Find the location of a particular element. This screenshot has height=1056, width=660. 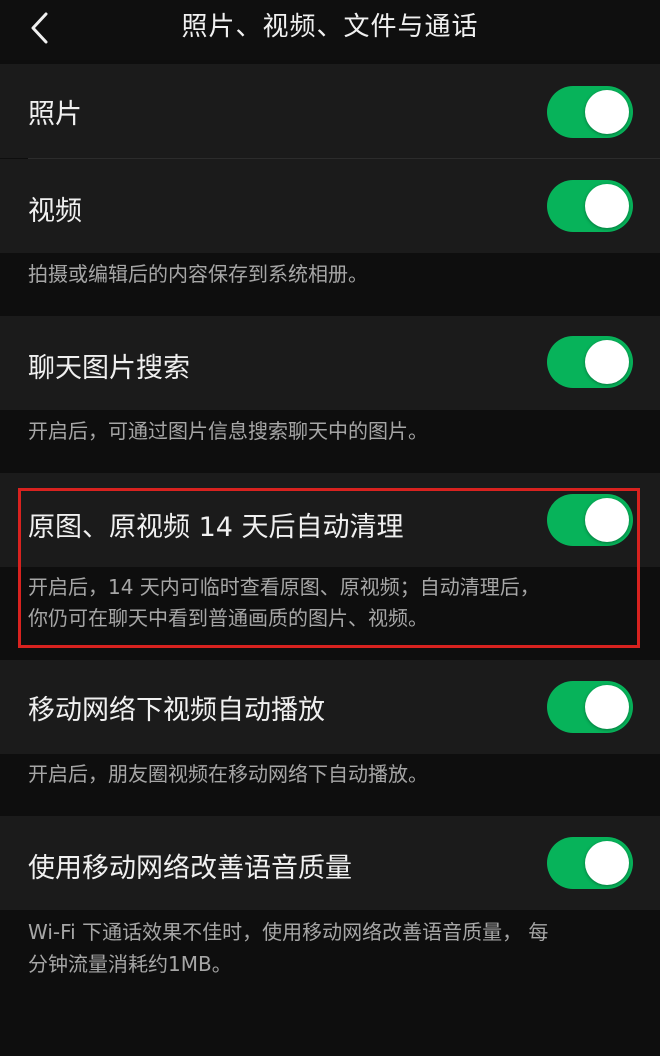

videos-toggle is located at coordinates (590, 206).